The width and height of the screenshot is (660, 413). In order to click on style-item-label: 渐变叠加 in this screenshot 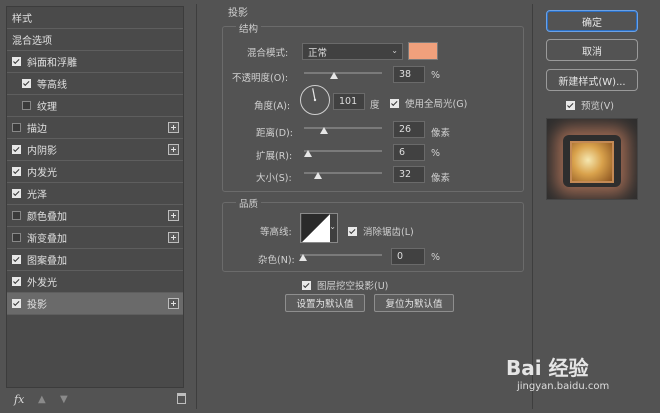, I will do `click(47, 239)`.